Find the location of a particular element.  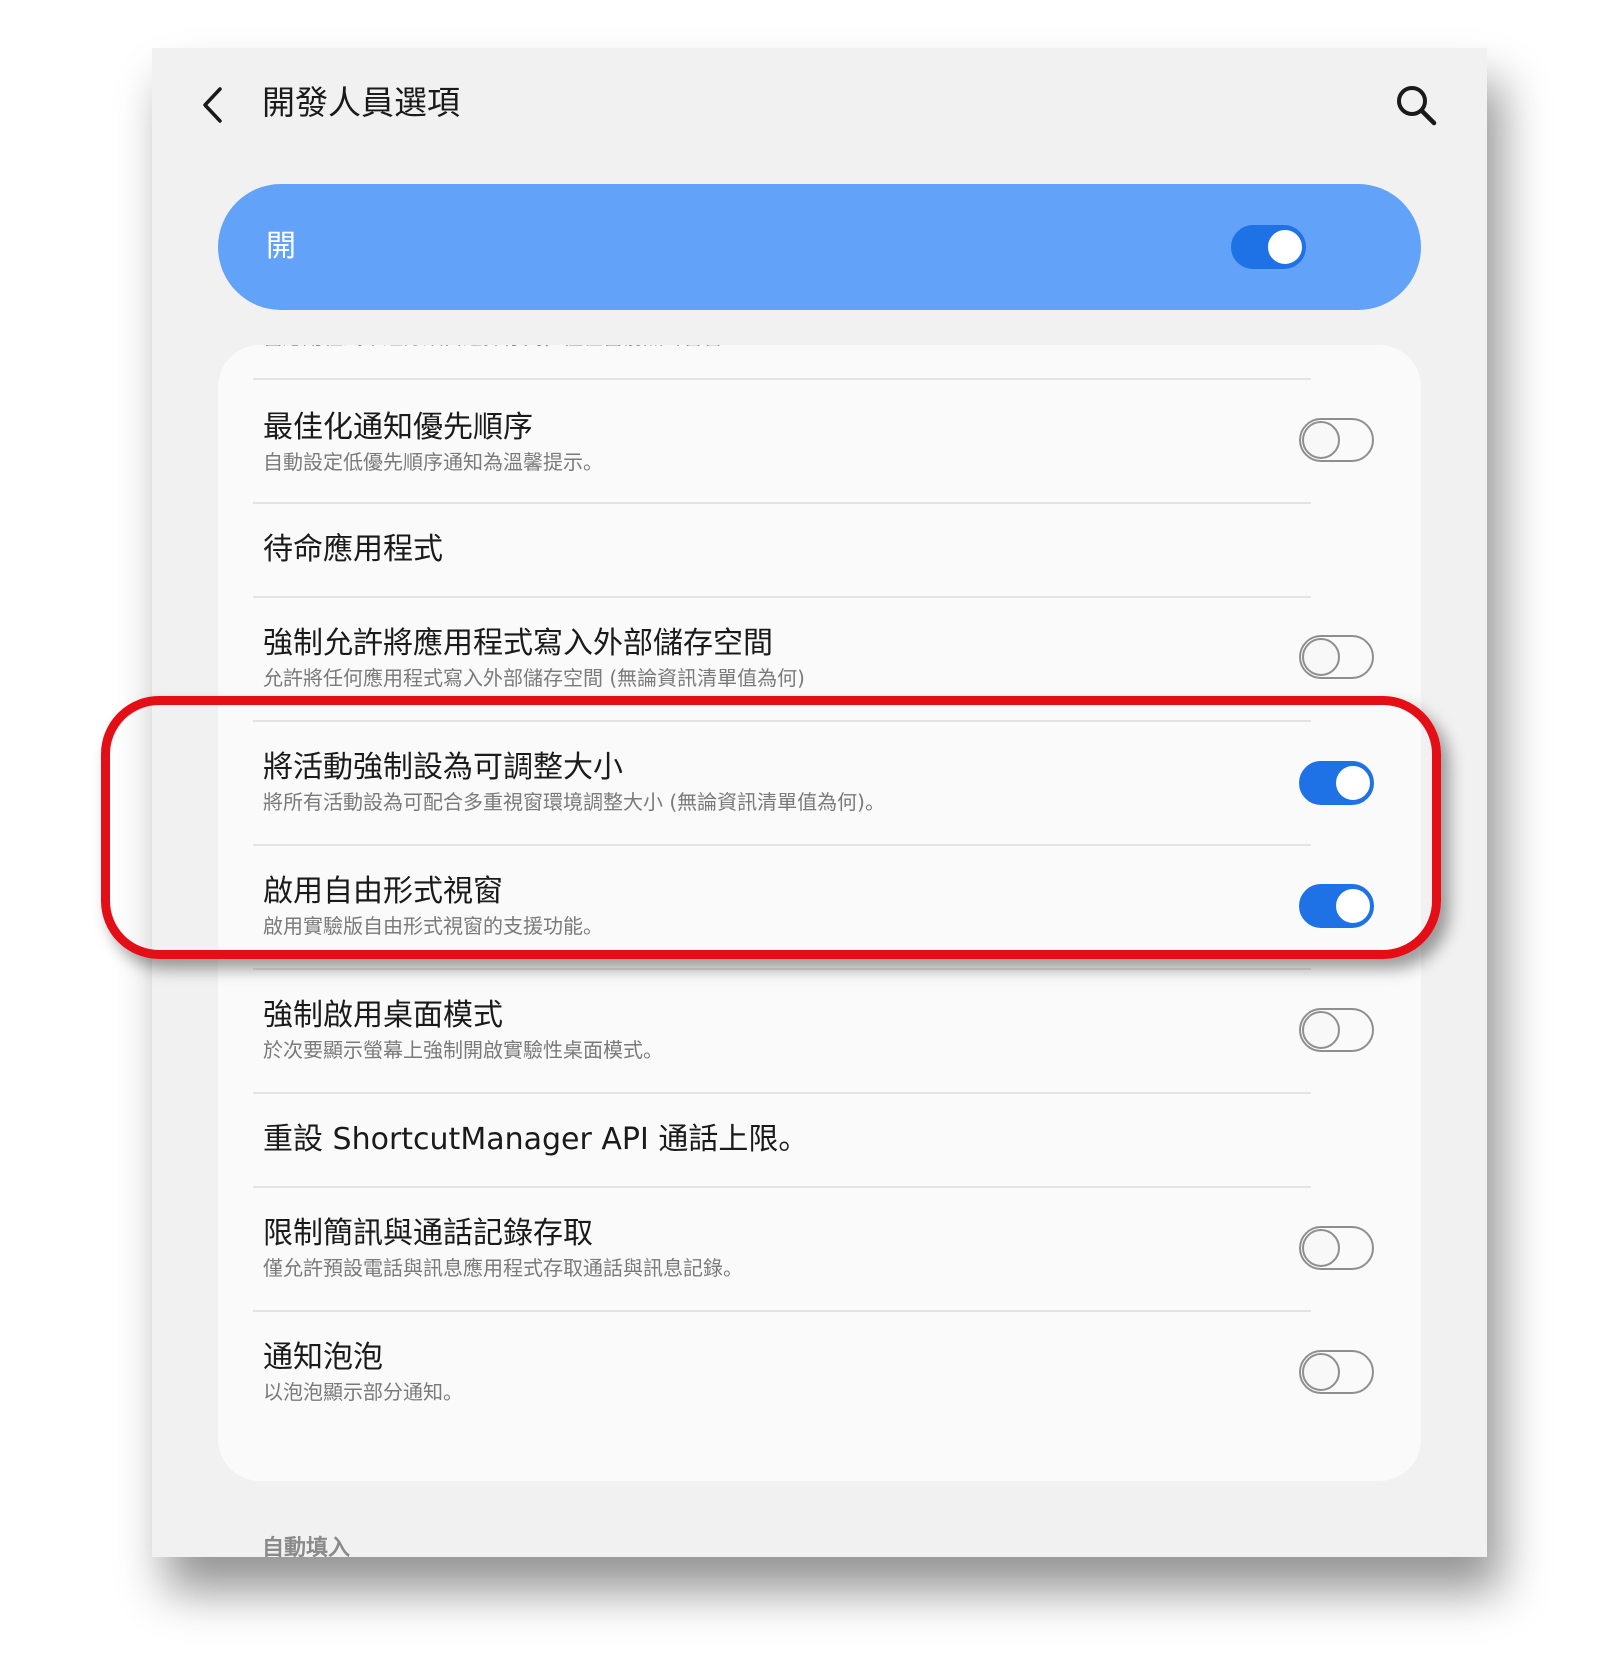

clipped-item-text: 當應用程式未經分類自選擇佇列，僅在當前無聲音音 is located at coordinates (493, 349).